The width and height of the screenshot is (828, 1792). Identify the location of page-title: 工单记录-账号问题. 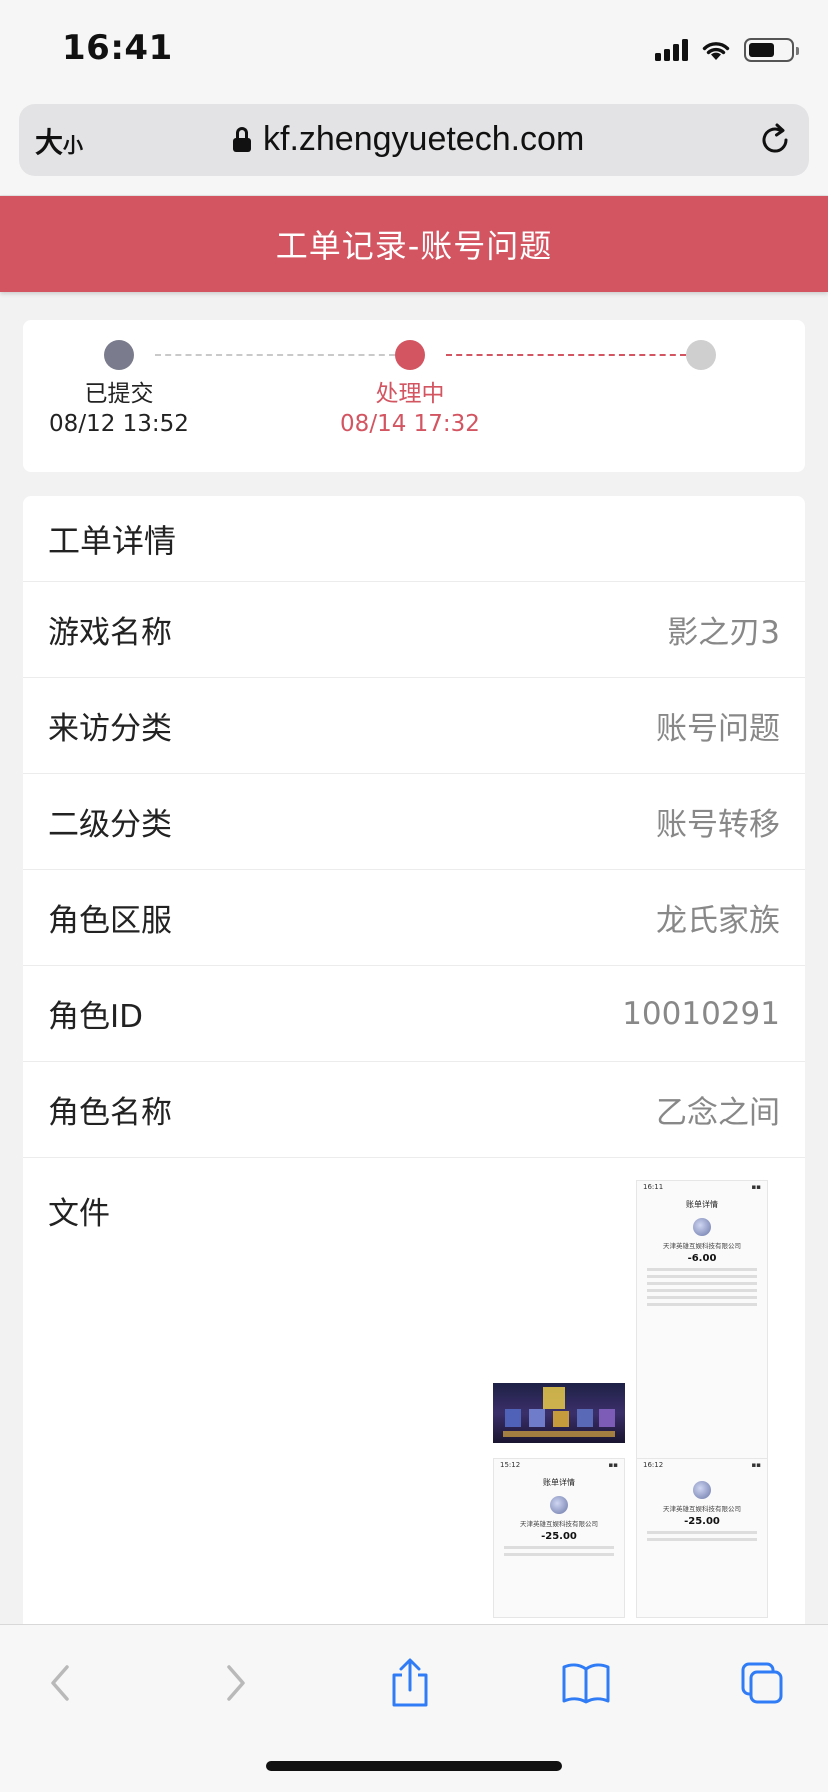
(414, 246).